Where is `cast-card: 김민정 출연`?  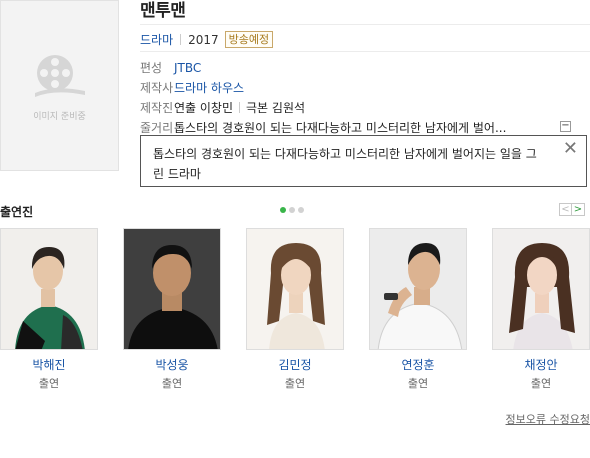
cast-card: 김민정 출연 is located at coordinates (295, 309).